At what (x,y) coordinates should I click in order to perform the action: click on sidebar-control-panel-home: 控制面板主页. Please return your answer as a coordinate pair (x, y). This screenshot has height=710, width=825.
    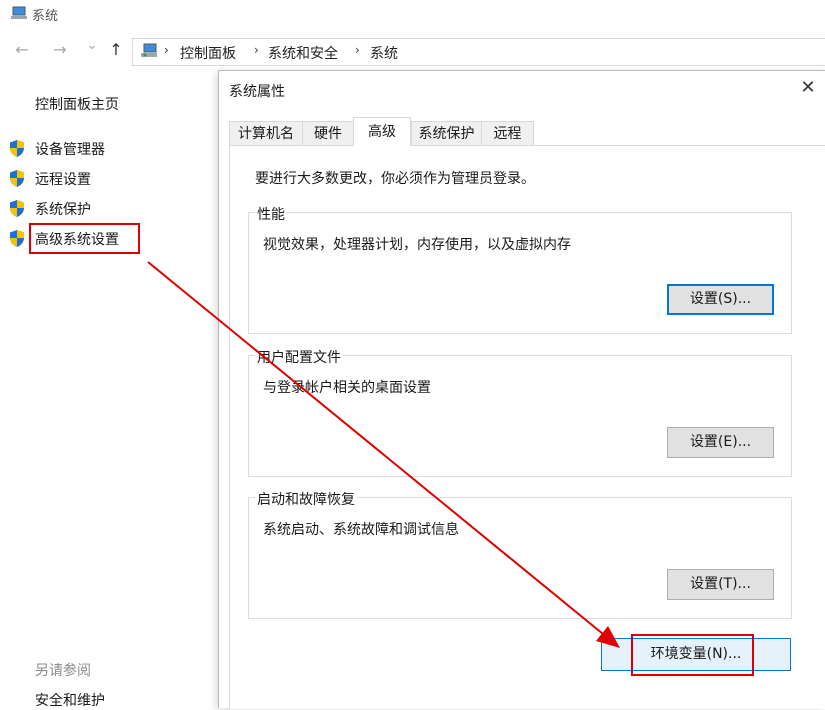
    Looking at the image, I should click on (77, 104).